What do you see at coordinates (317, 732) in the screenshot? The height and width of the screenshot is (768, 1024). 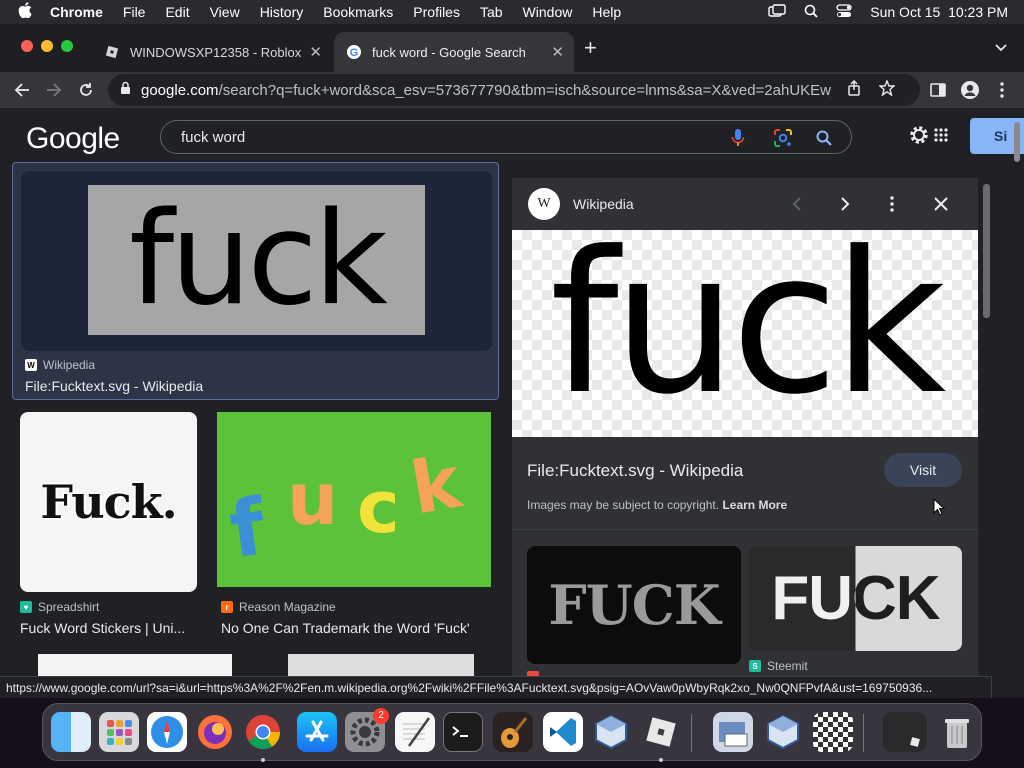 I see `app-store-icon` at bounding box center [317, 732].